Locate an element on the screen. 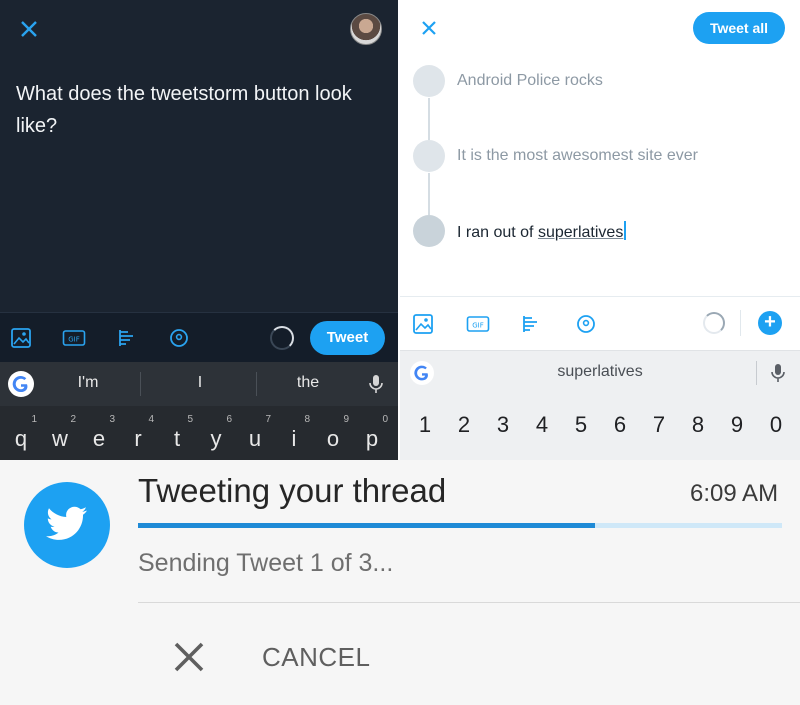 The image size is (800, 705). key-letter: y is located at coordinates (216, 438).